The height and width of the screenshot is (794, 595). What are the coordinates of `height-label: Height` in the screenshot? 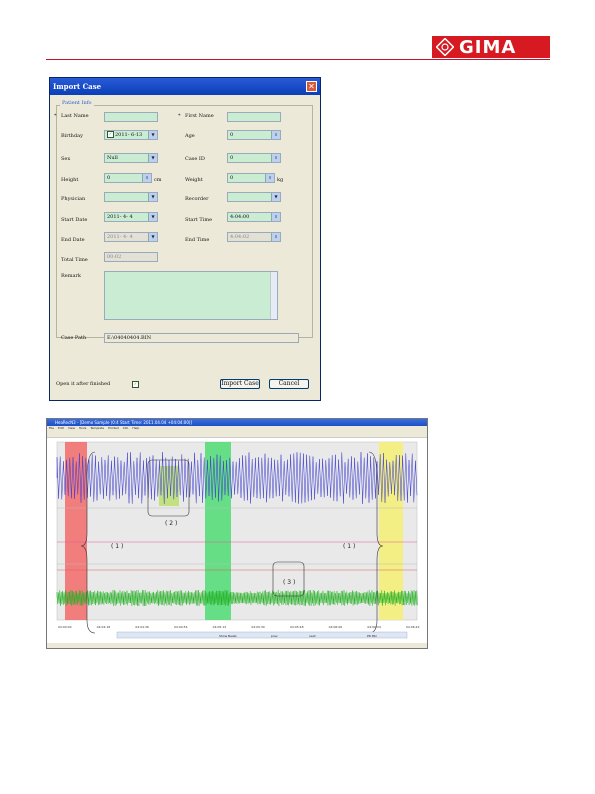 It's located at (70, 180).